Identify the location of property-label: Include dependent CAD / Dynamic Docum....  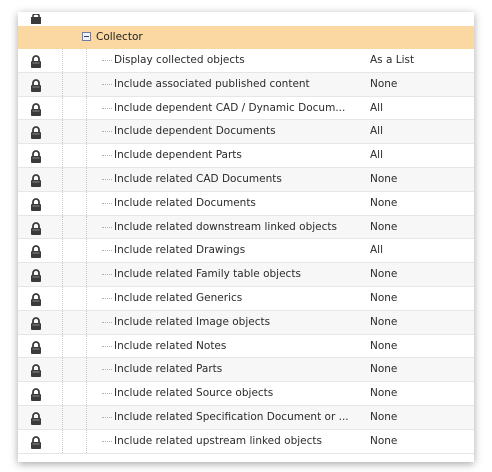
(230, 107).